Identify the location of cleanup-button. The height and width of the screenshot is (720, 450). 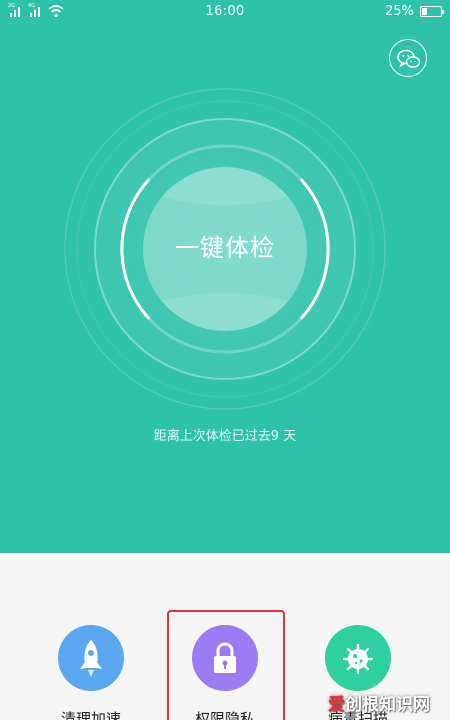
(91, 658).